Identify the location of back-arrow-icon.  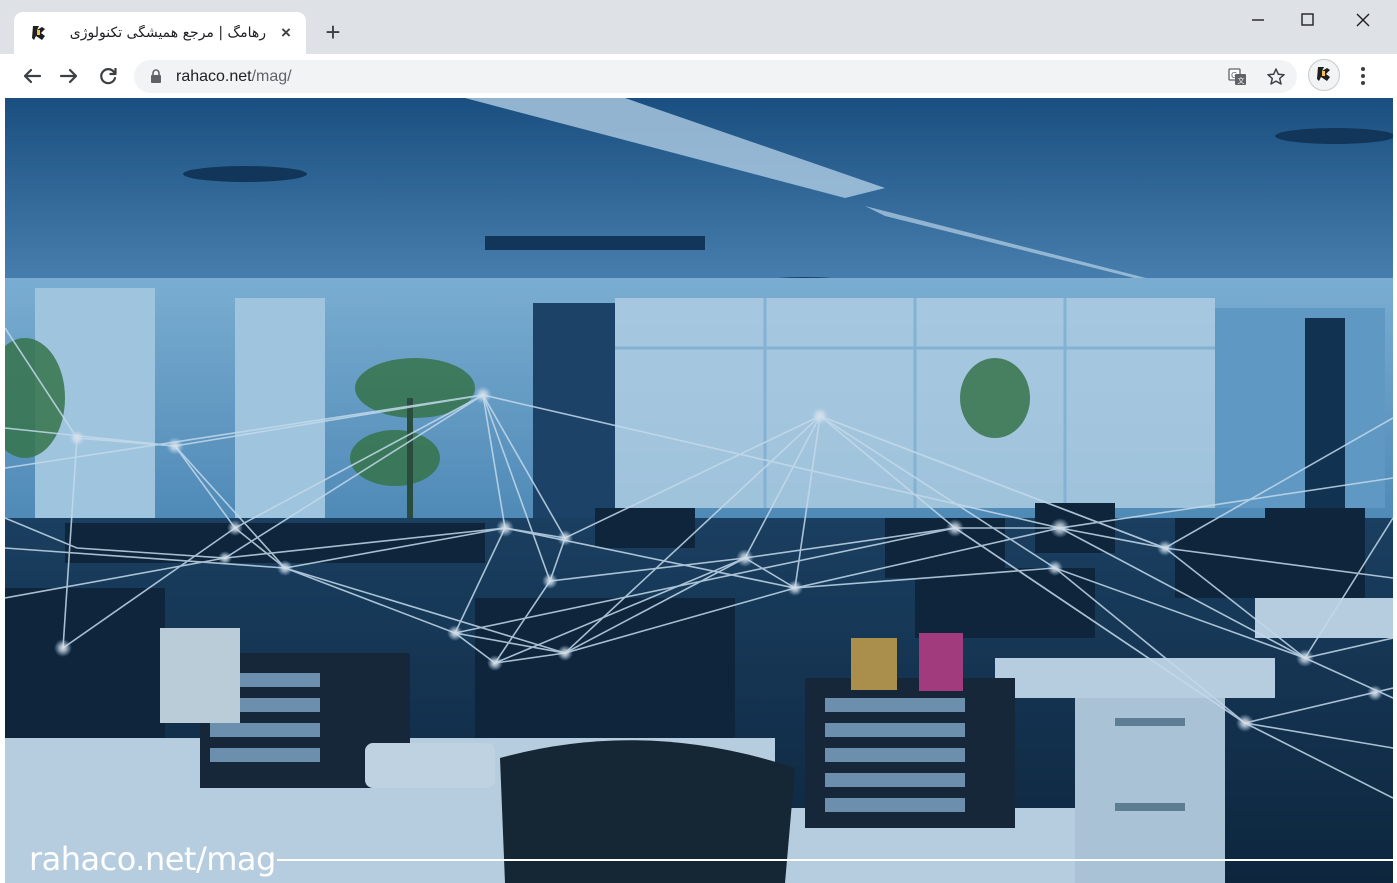
(32, 76).